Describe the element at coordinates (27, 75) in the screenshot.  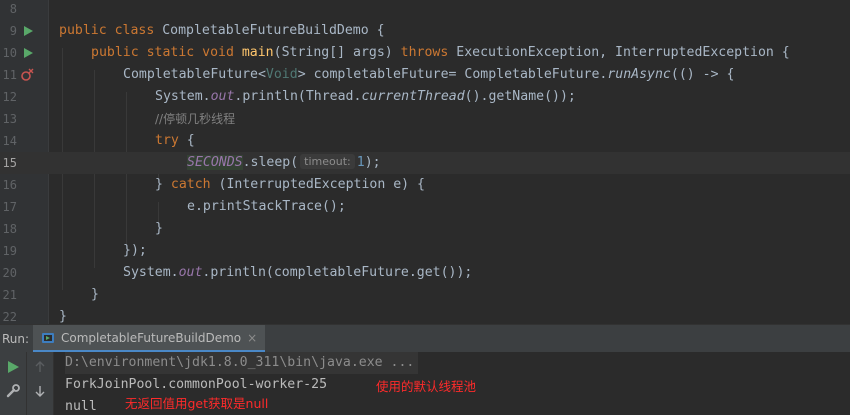
I see `lambda-breakpoint-icon` at that location.